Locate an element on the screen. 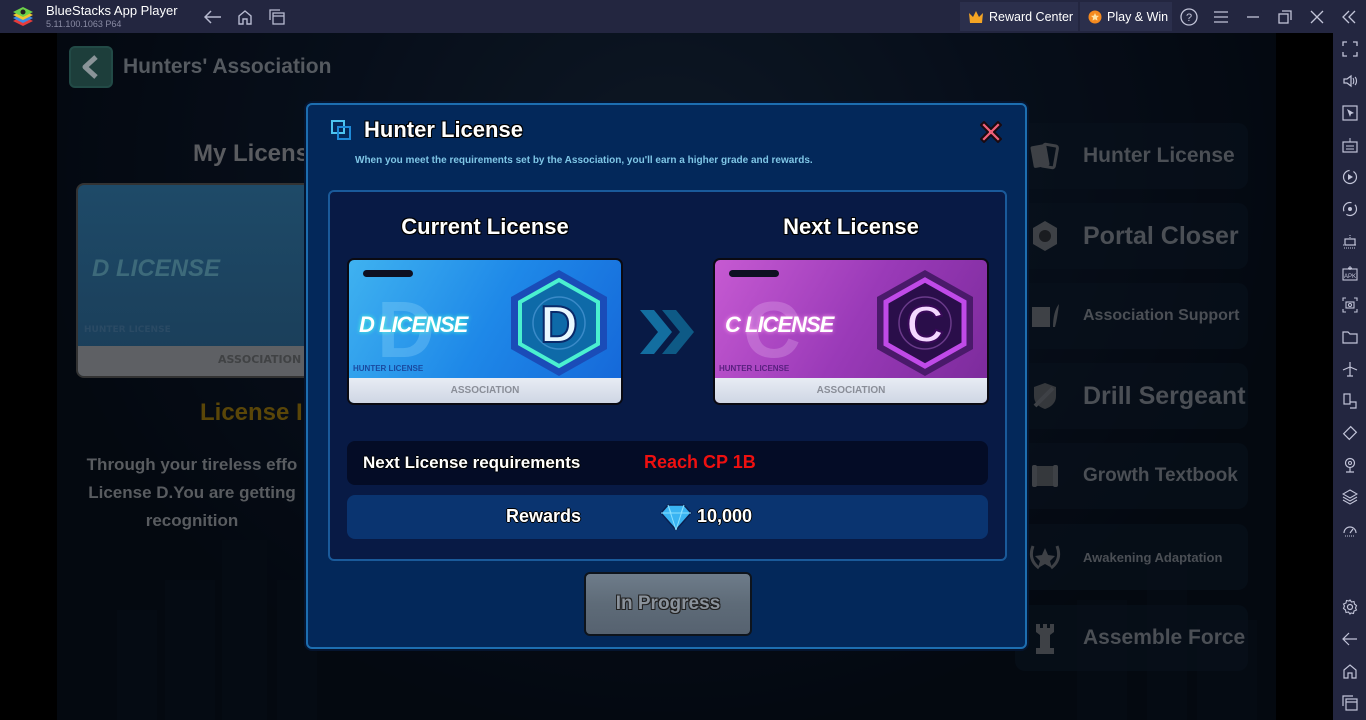 The height and width of the screenshot is (720, 1366). minimize-button is located at coordinates (1253, 17).